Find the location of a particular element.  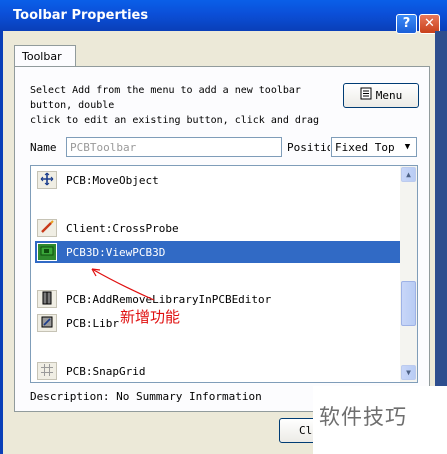

scroll-up-icon: ▲ is located at coordinates (408, 174).